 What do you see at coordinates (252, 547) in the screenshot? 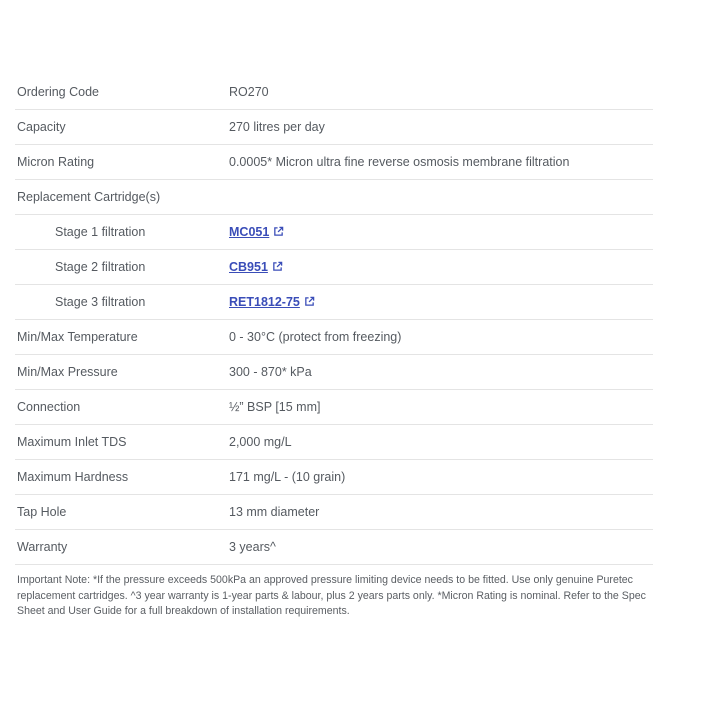
I see `spec-value: 3 years^` at bounding box center [252, 547].